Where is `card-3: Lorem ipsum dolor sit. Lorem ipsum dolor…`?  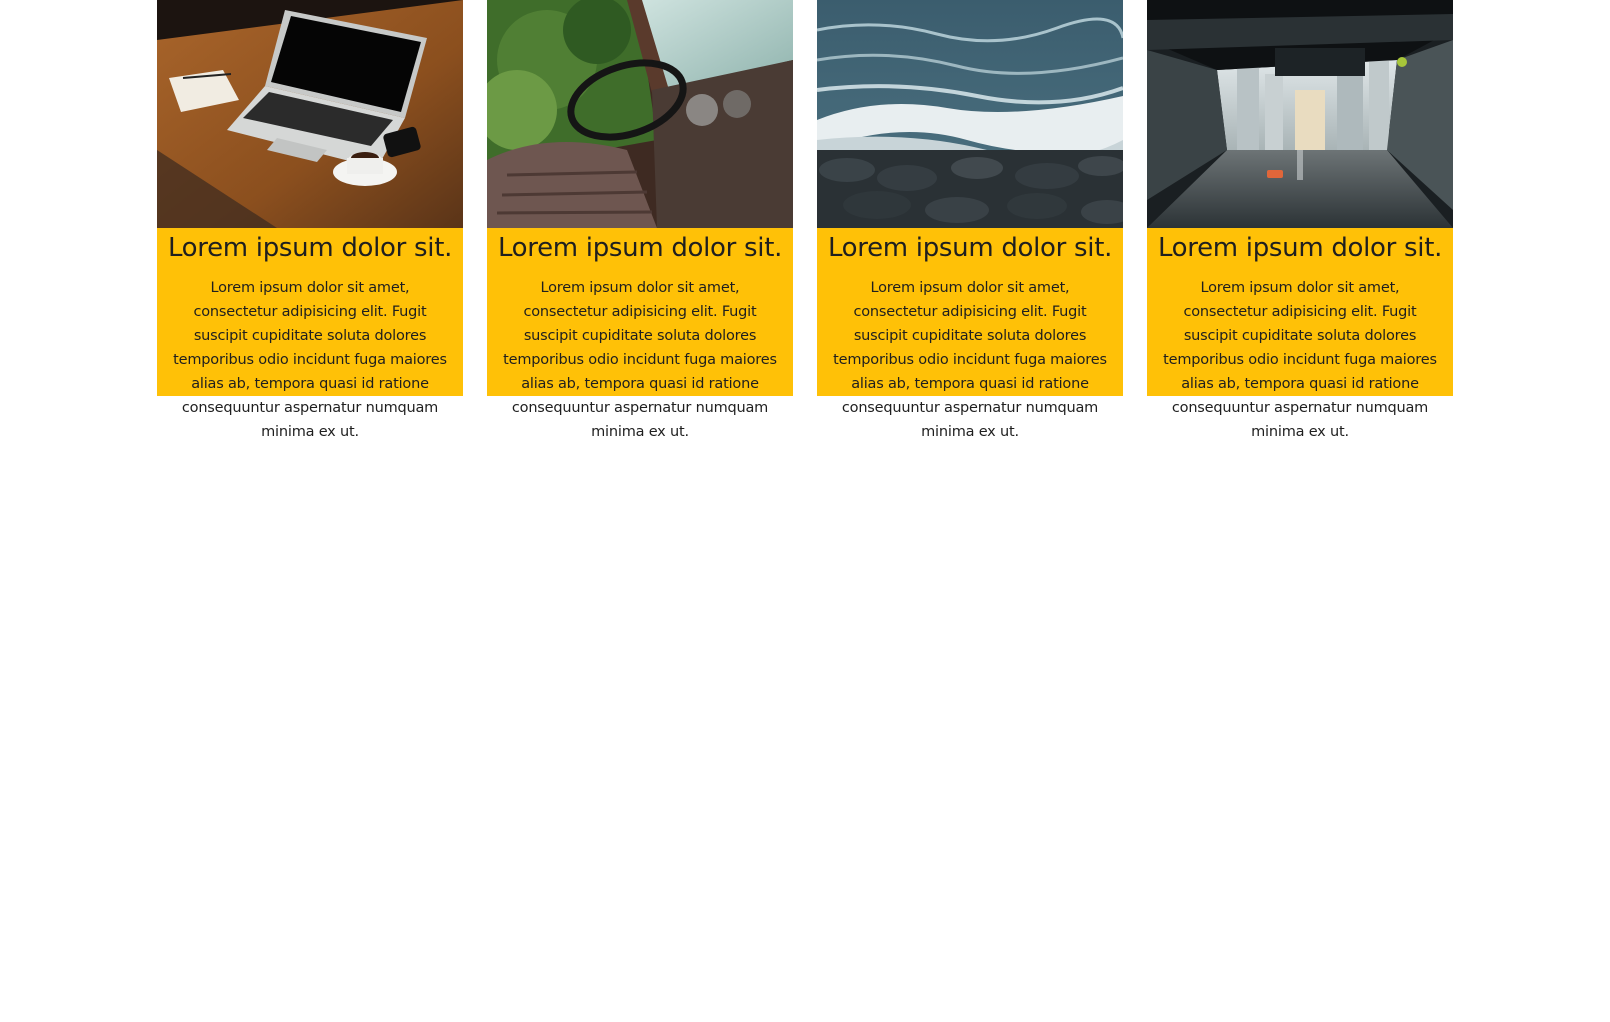
card-3: Lorem ipsum dolor sit. Lorem ipsum dolor… is located at coordinates (970, 220).